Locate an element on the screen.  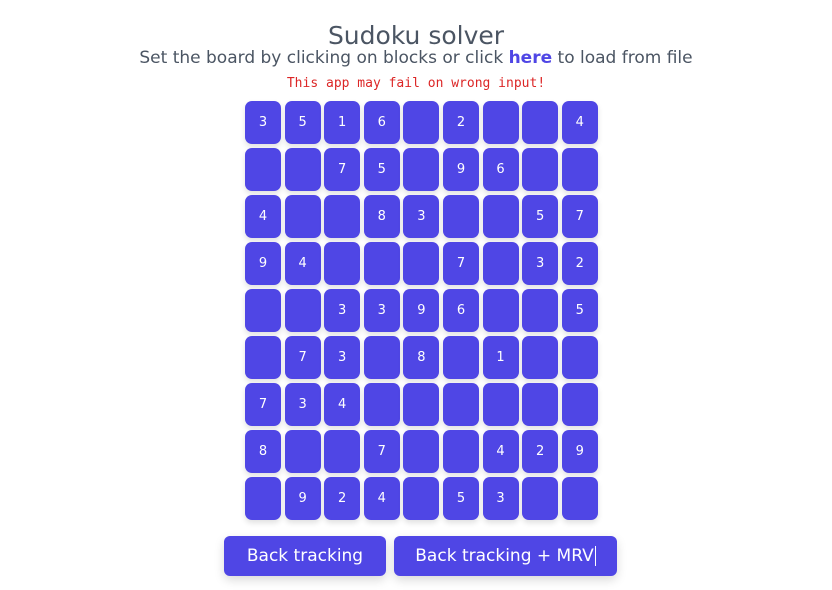
load-from-file-link: here is located at coordinates (531, 58).